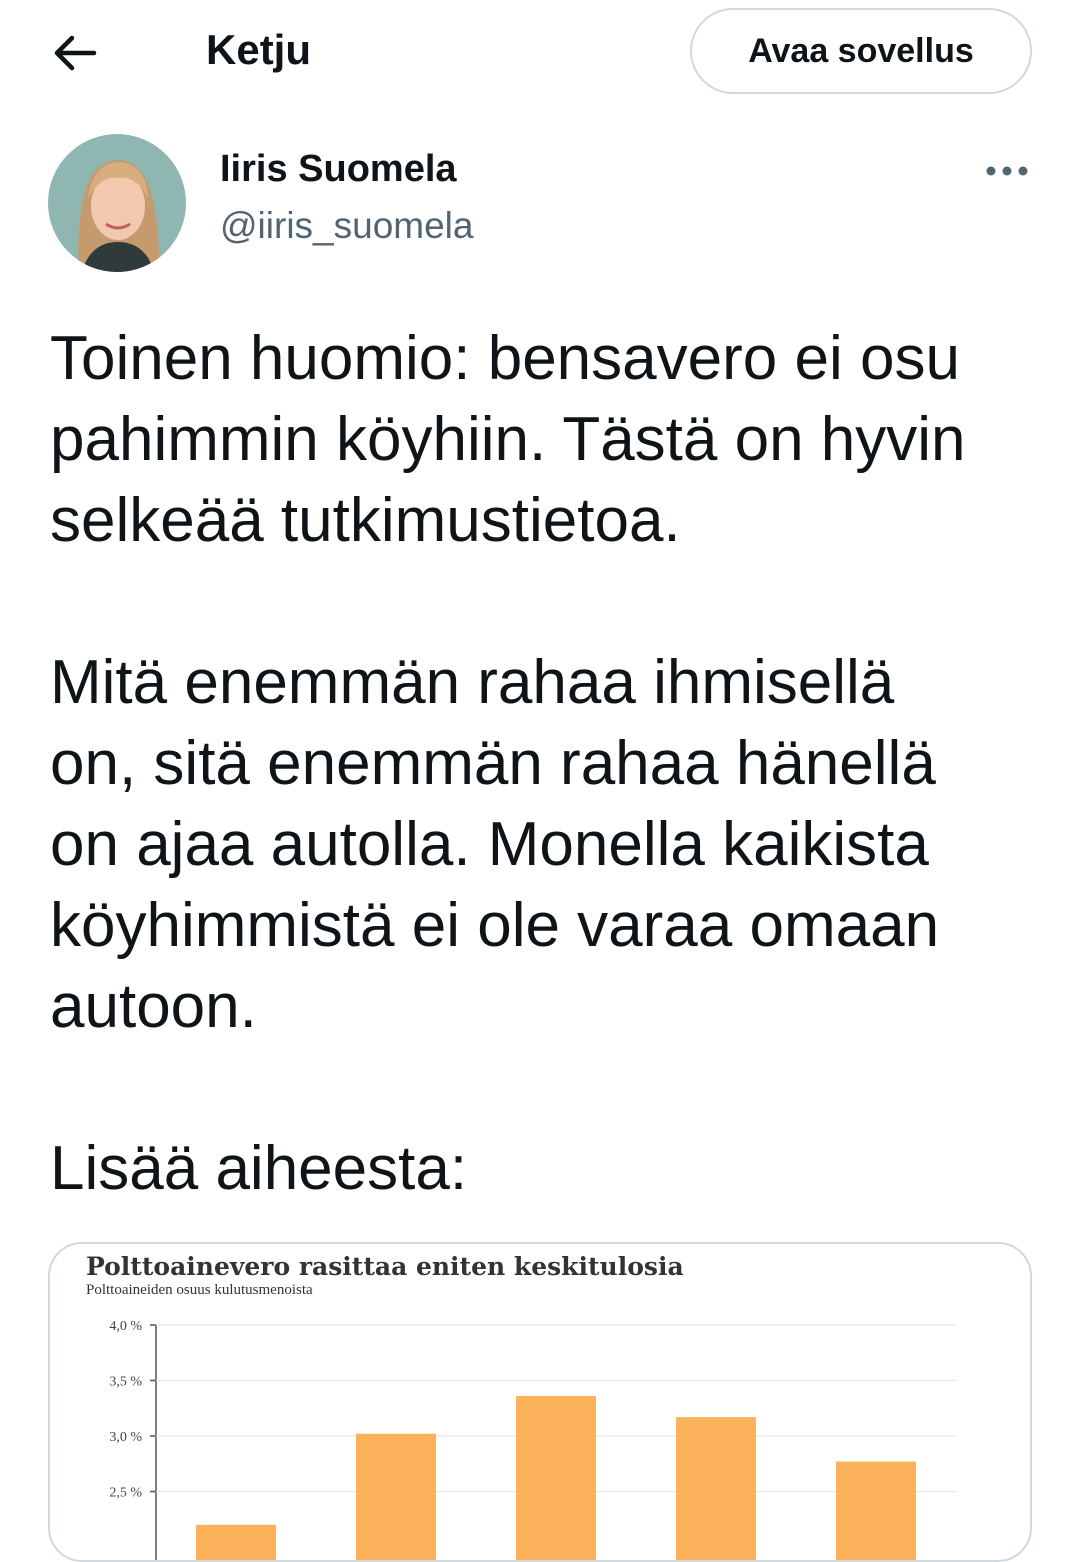 The width and height of the screenshot is (1080, 1562). What do you see at coordinates (153, 1006) in the screenshot?
I see `tweet-line: autoon.` at bounding box center [153, 1006].